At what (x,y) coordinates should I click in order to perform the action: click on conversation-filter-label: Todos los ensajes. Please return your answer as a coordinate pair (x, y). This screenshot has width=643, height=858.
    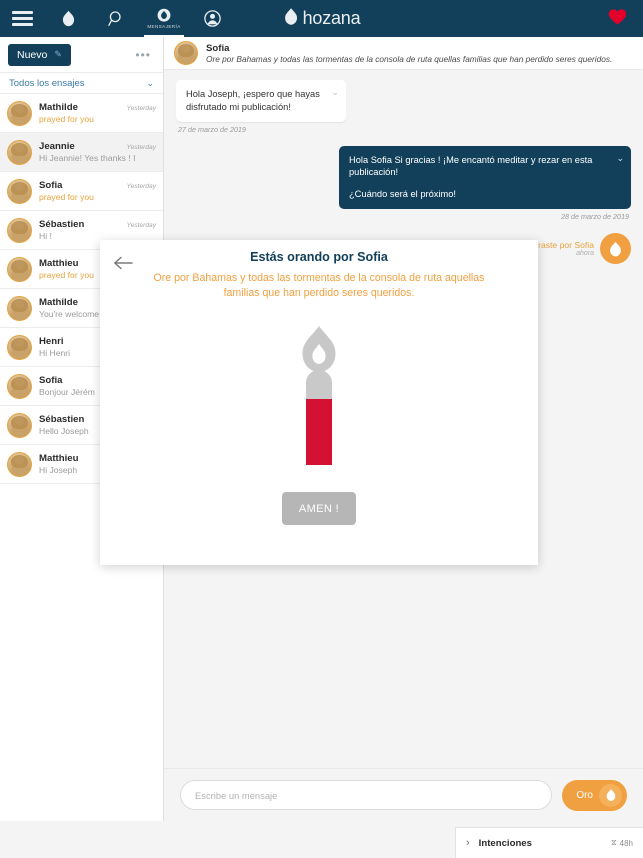
    Looking at the image, I should click on (47, 83).